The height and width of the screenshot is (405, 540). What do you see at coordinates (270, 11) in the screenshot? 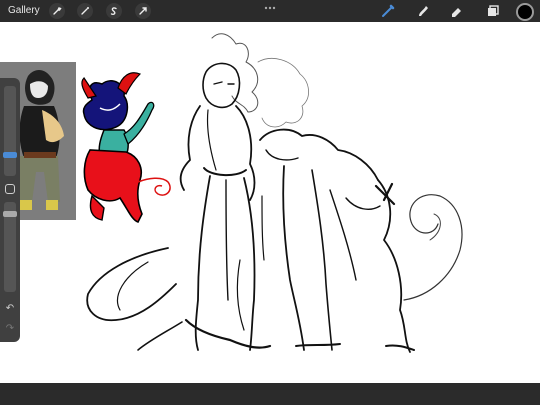
I see `top-toolbar: Gallery` at bounding box center [270, 11].